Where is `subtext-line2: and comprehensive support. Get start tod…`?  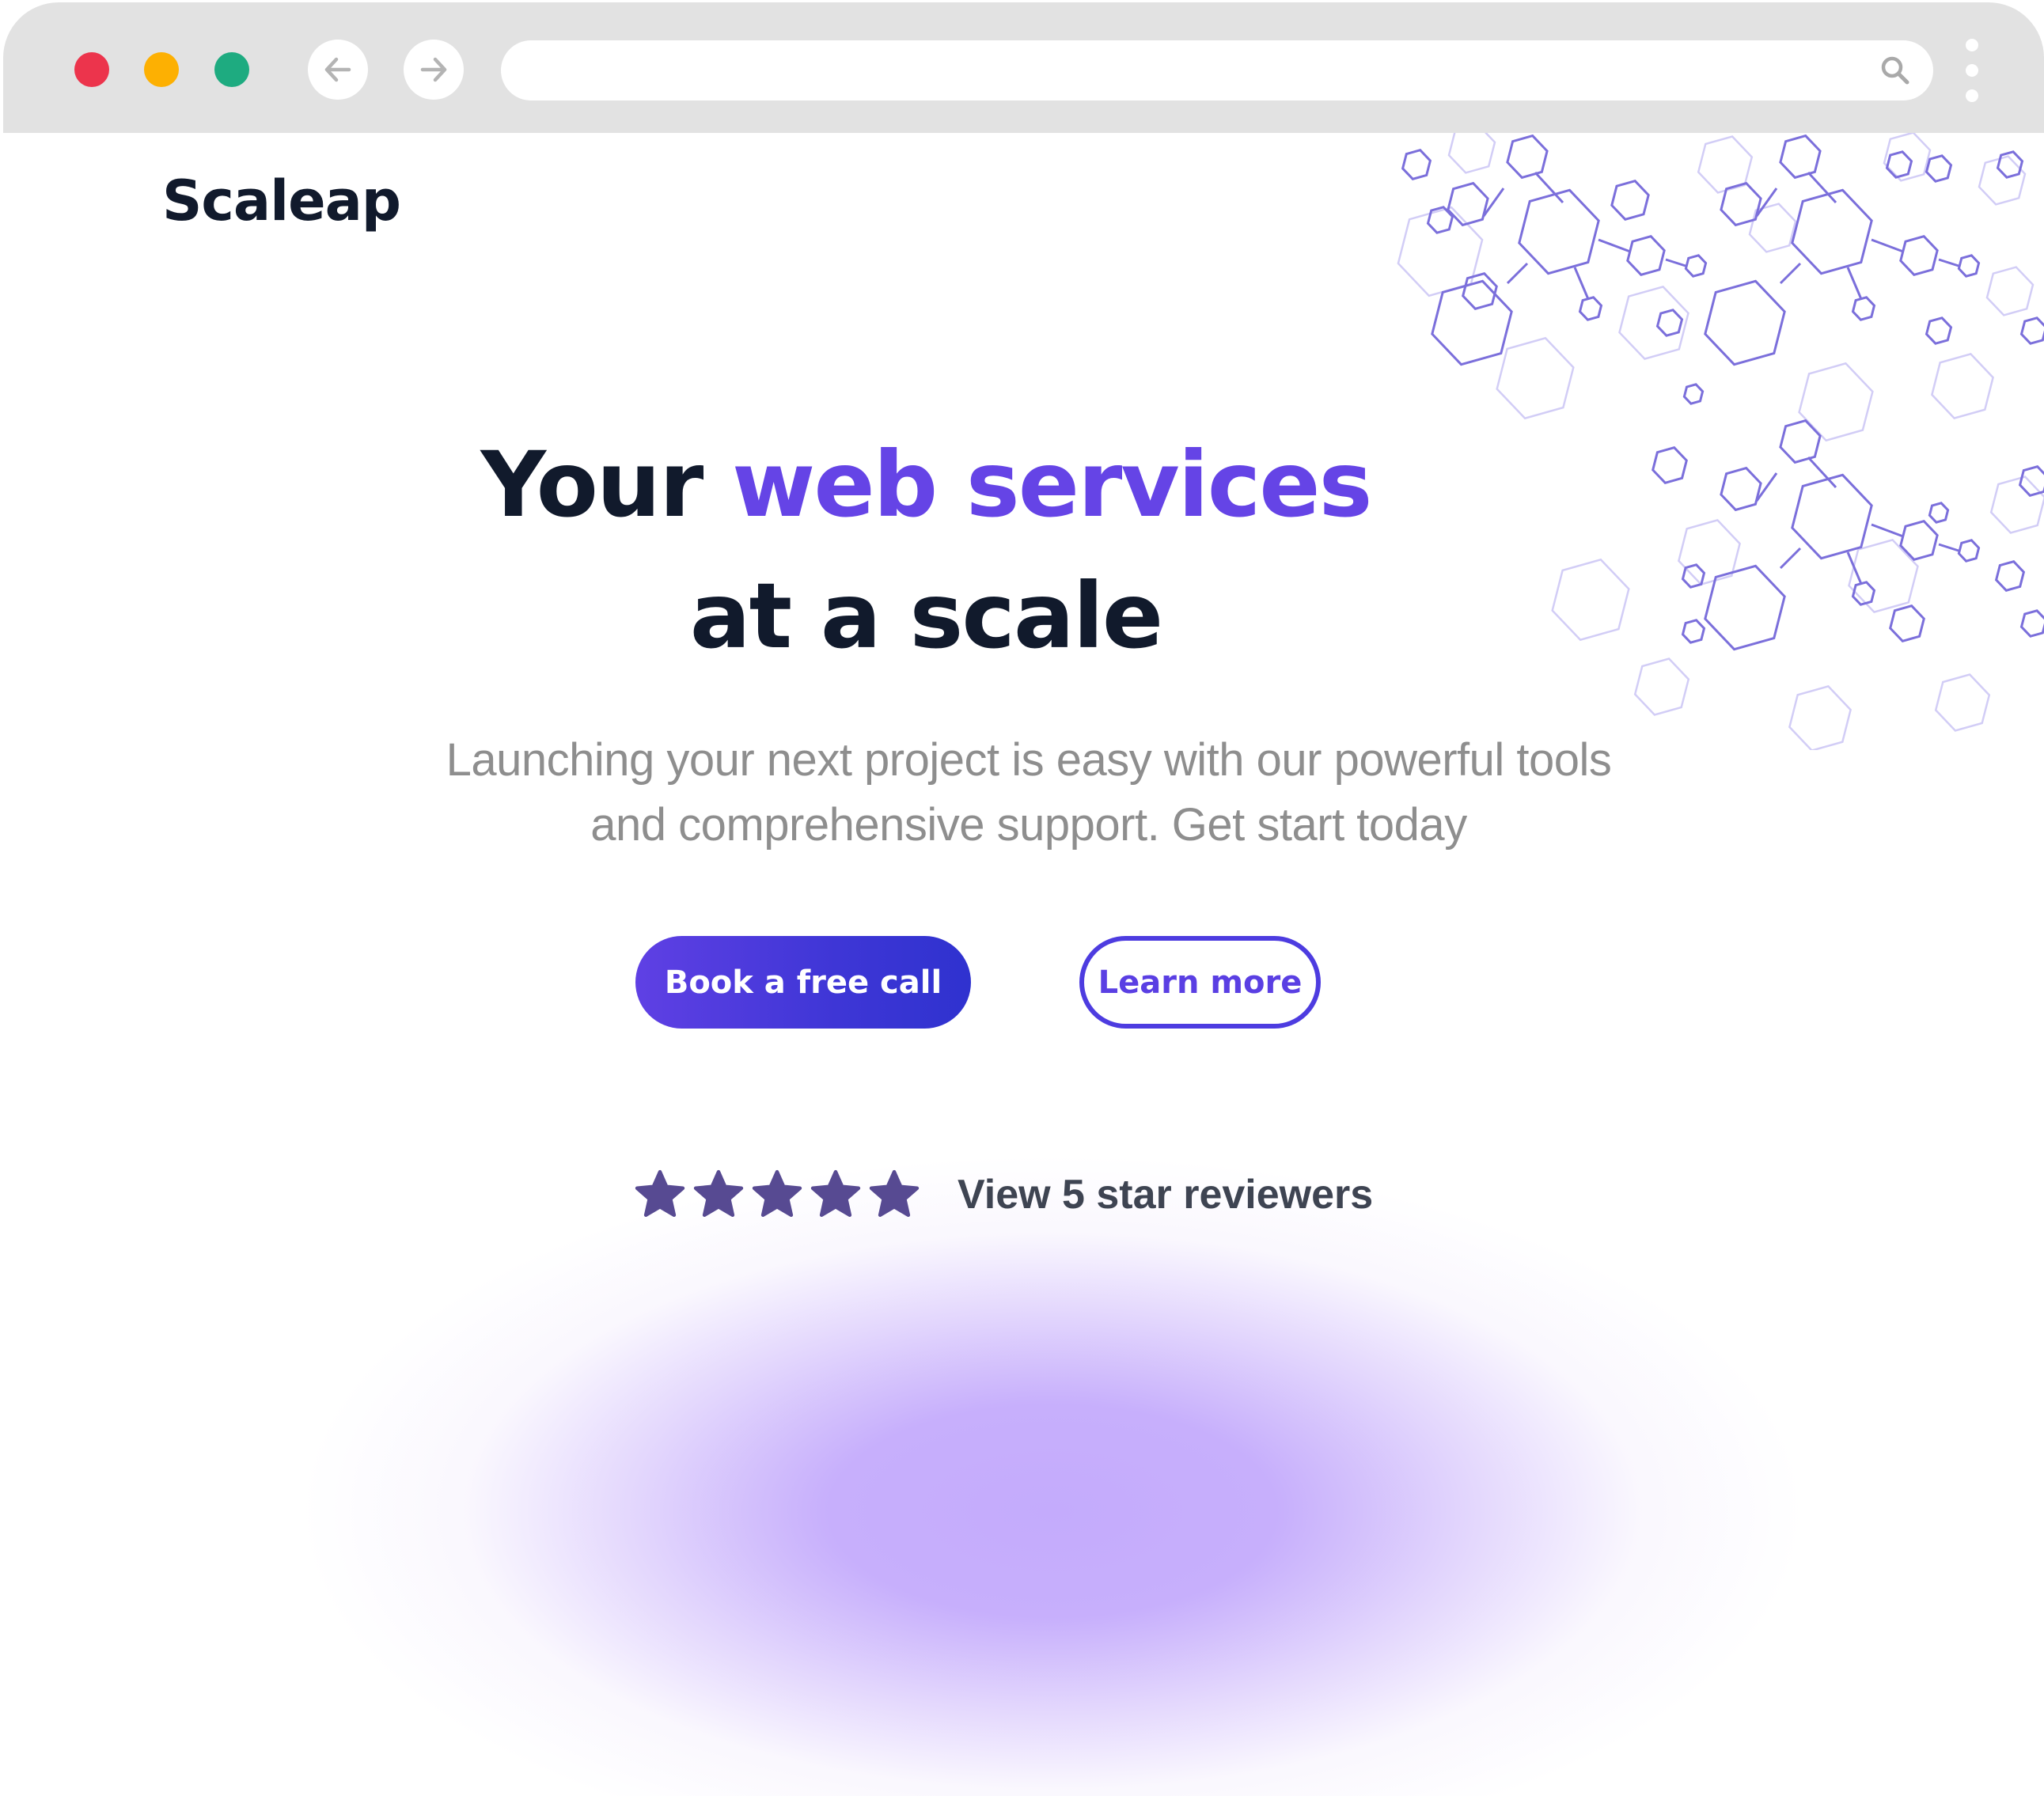
subtext-line2: and comprehensive support. Get start tod… is located at coordinates (1028, 825).